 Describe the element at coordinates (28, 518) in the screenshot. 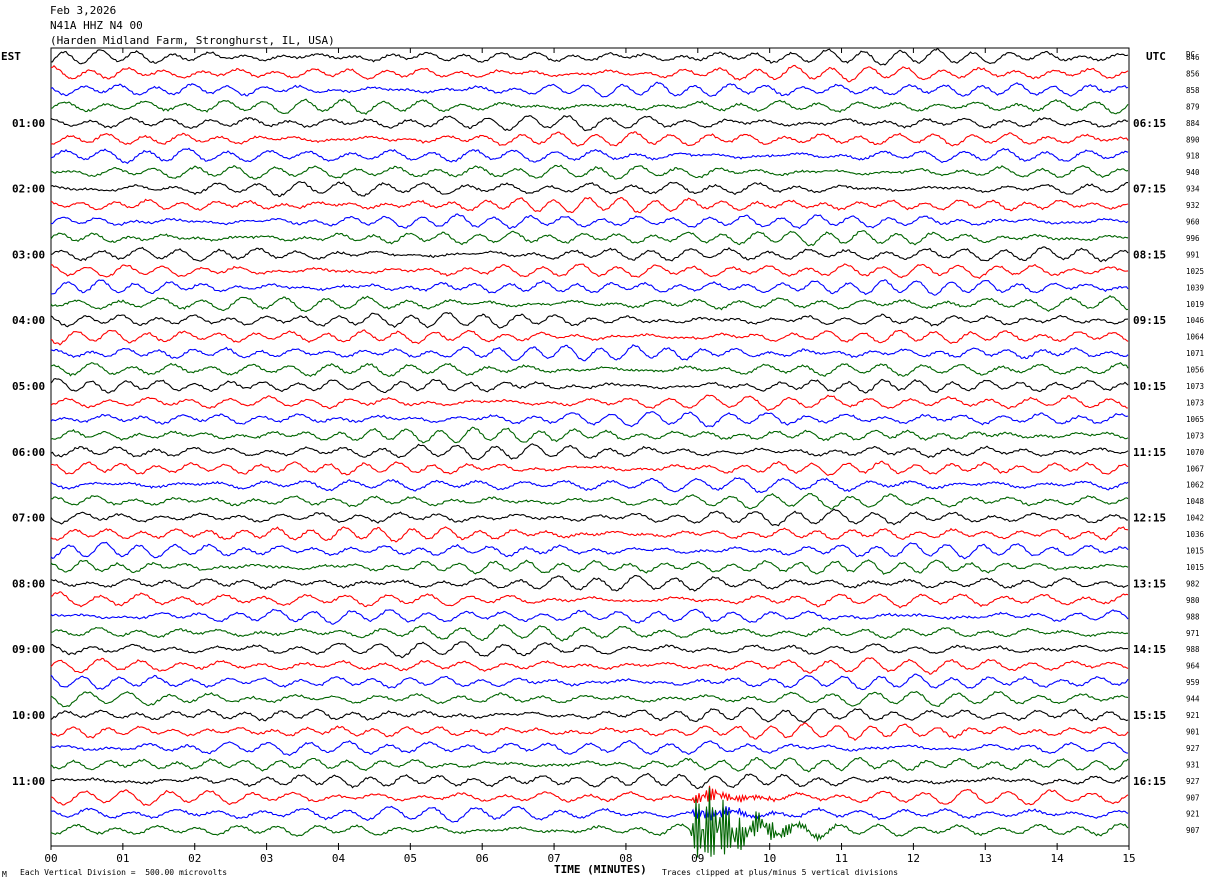

I see `left-hour-label: 07:00` at that location.